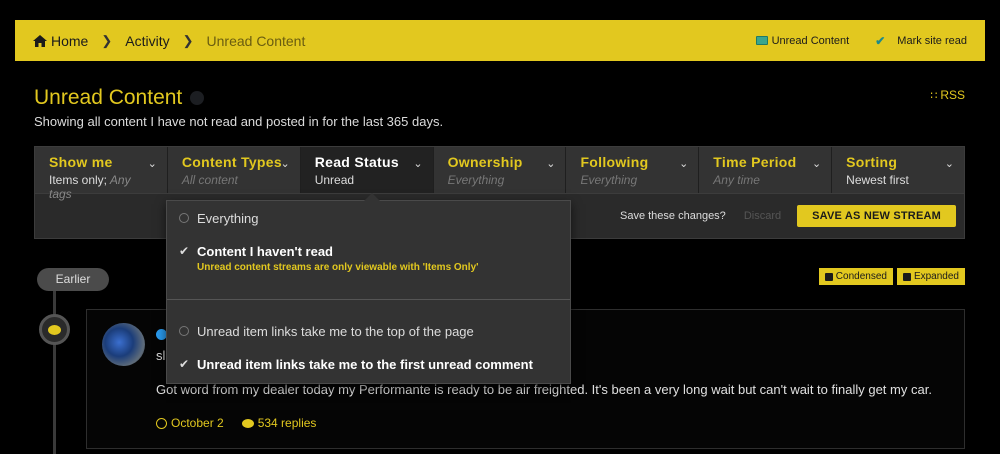 This screenshot has width=1000, height=454. What do you see at coordinates (197, 98) in the screenshot?
I see `follow-toggle` at bounding box center [197, 98].